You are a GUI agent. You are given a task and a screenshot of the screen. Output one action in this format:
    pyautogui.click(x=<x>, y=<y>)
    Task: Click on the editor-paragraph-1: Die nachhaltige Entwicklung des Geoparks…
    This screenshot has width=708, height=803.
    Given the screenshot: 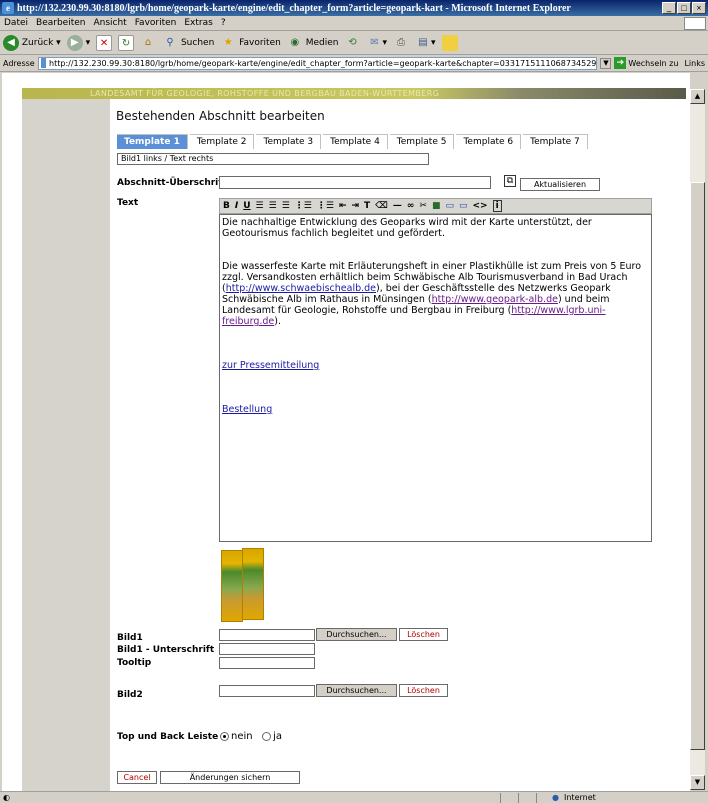 What is the action you would take?
    pyautogui.click(x=407, y=228)
    